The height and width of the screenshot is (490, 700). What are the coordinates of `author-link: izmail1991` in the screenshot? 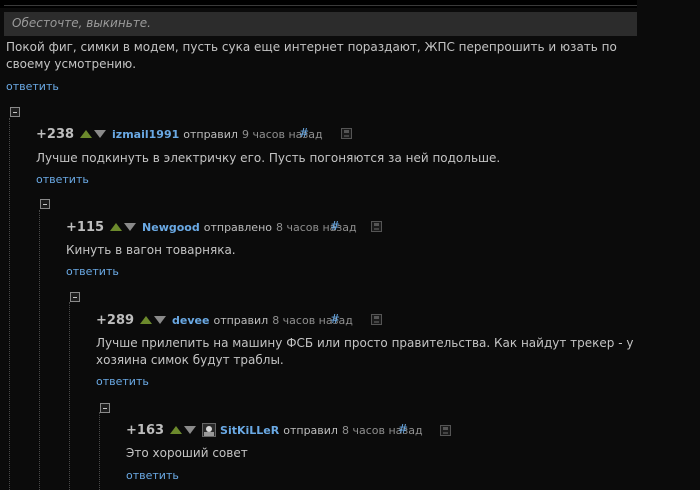 It's located at (145, 134).